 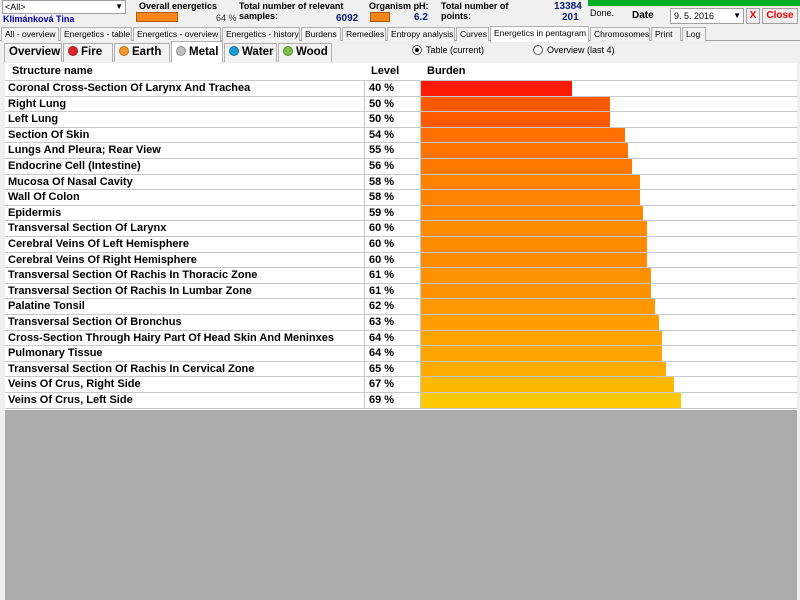 I want to click on tab-overview: Overview, so click(x=33, y=52).